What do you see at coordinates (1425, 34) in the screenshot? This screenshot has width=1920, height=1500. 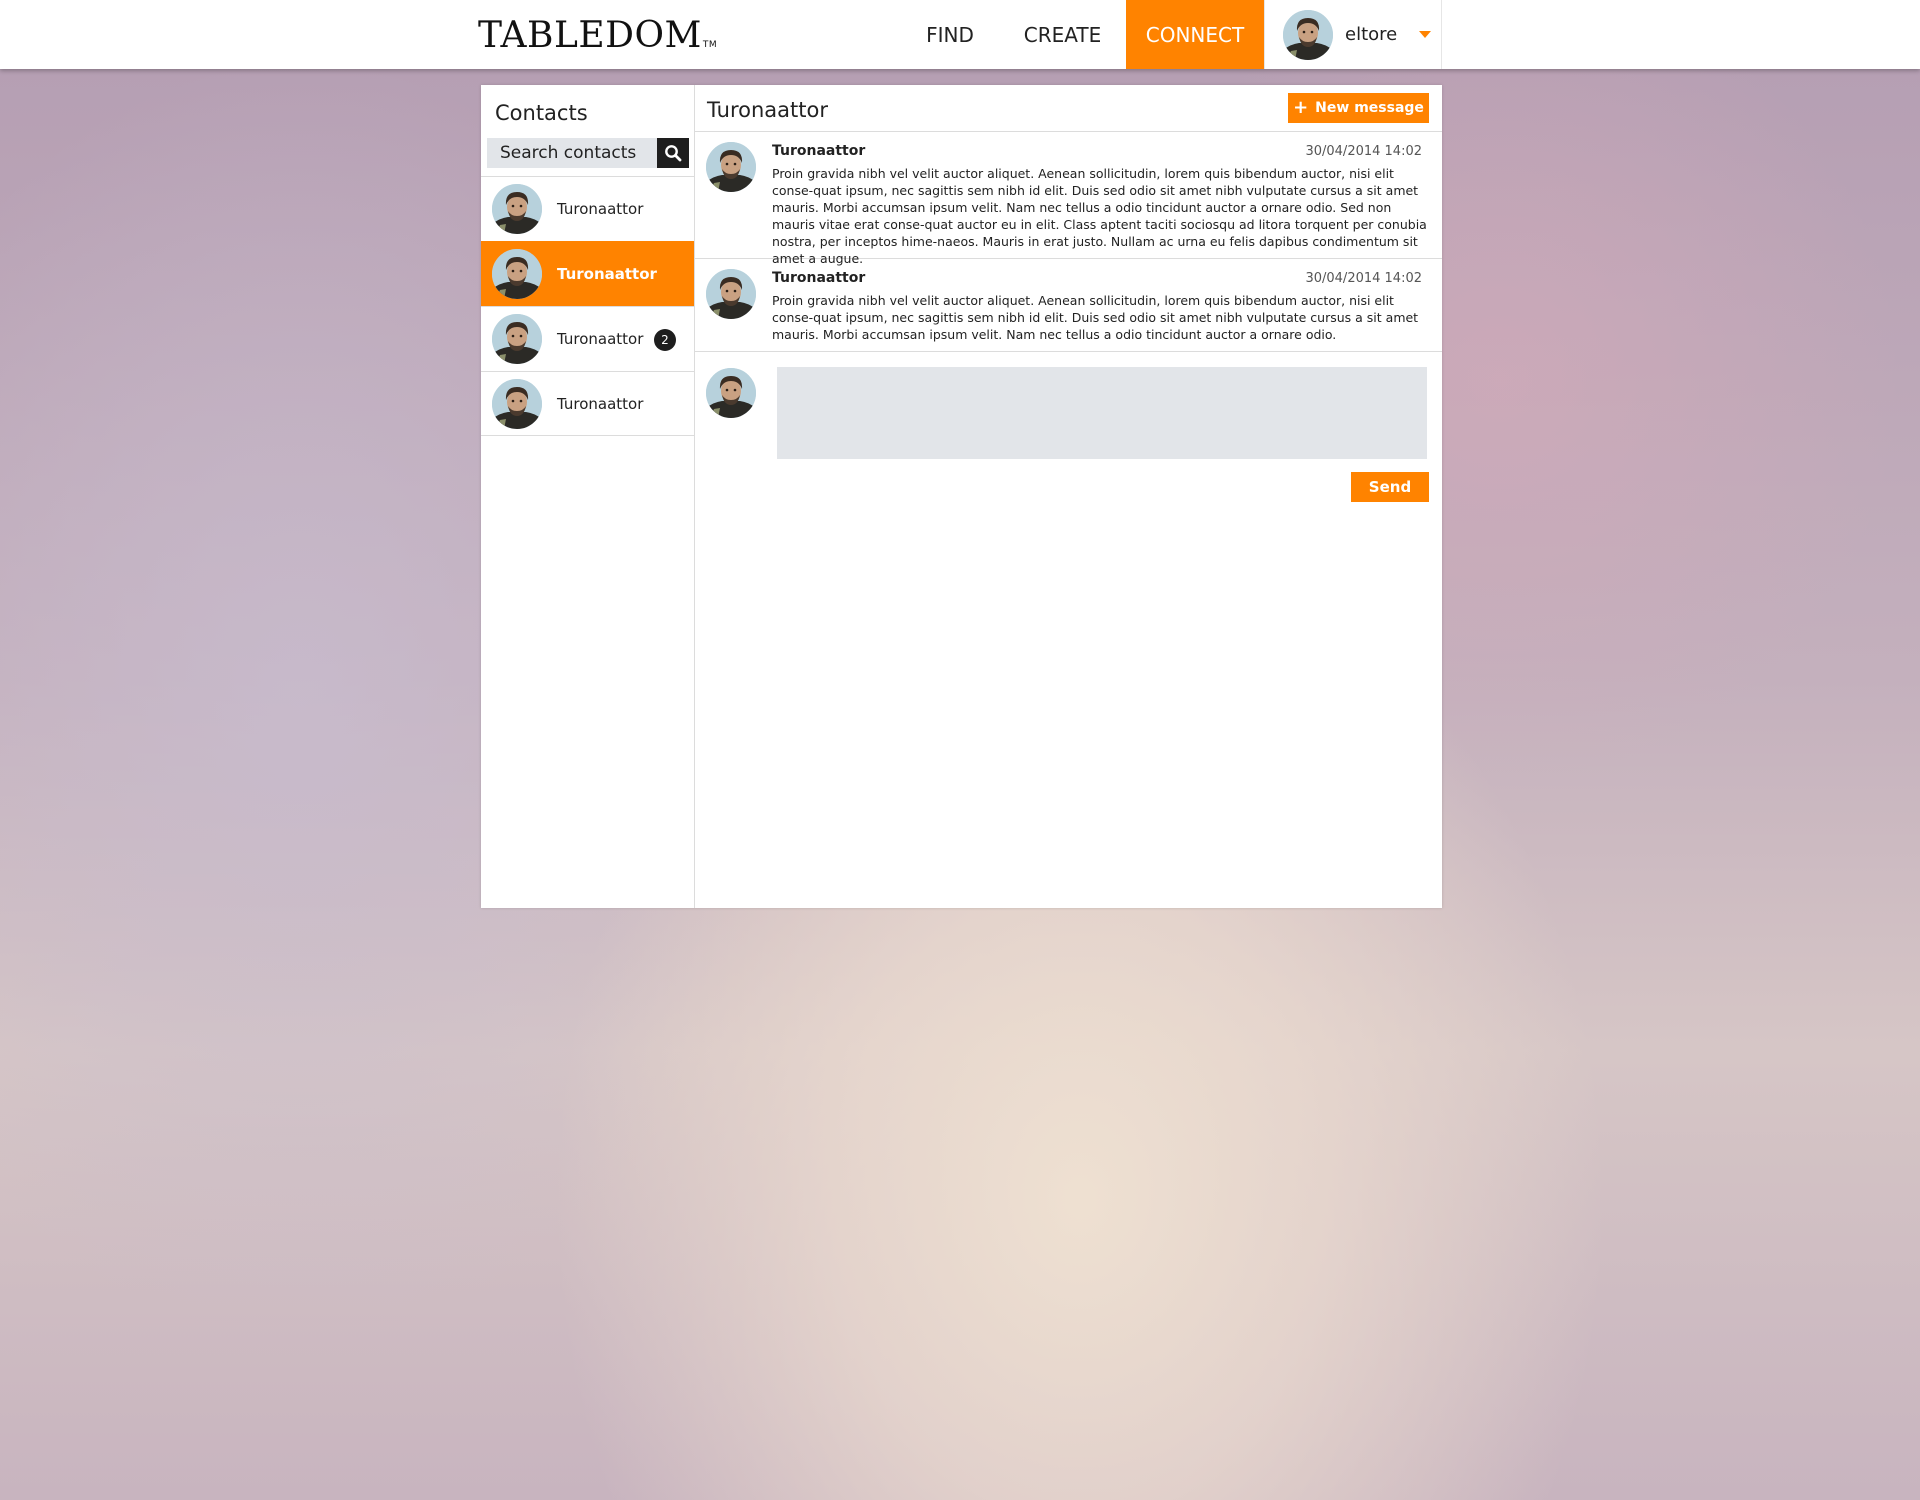 I see `chevron-down-icon` at bounding box center [1425, 34].